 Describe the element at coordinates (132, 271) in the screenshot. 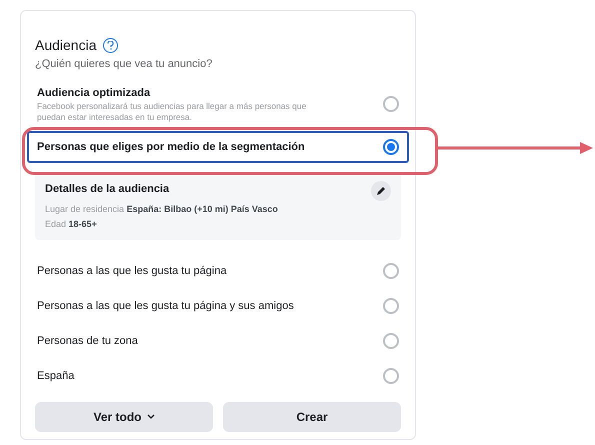

I see `option-label: Personas a las que les gusta tu página` at that location.